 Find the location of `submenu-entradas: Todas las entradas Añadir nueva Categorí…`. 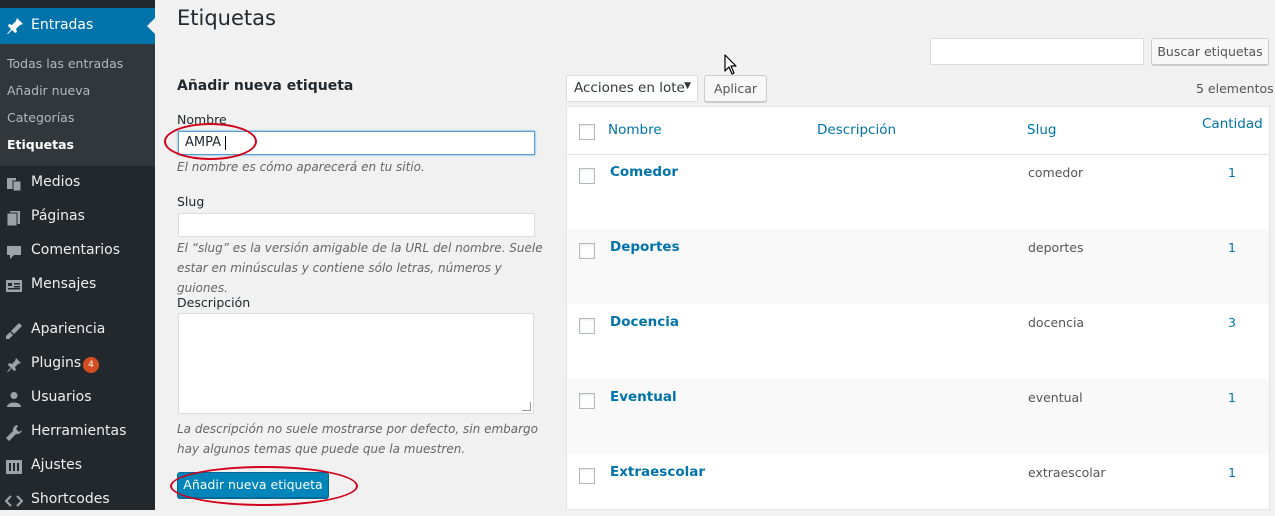

submenu-entradas: Todas las entradas Añadir nueva Categorí… is located at coordinates (77, 105).